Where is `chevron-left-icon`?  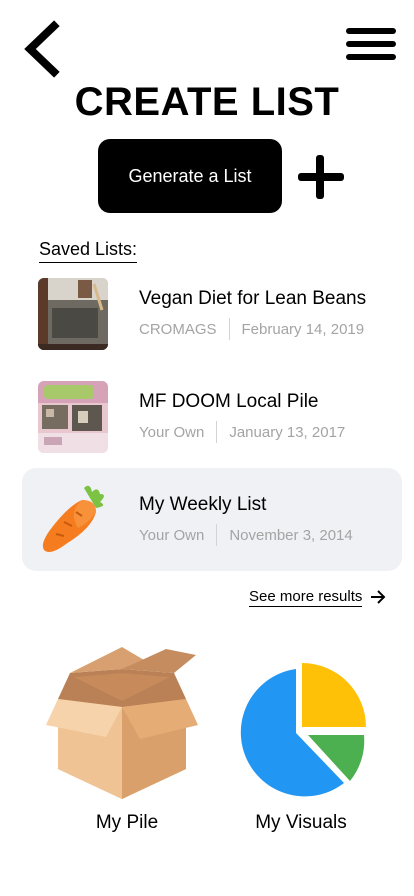 chevron-left-icon is located at coordinates (42, 49).